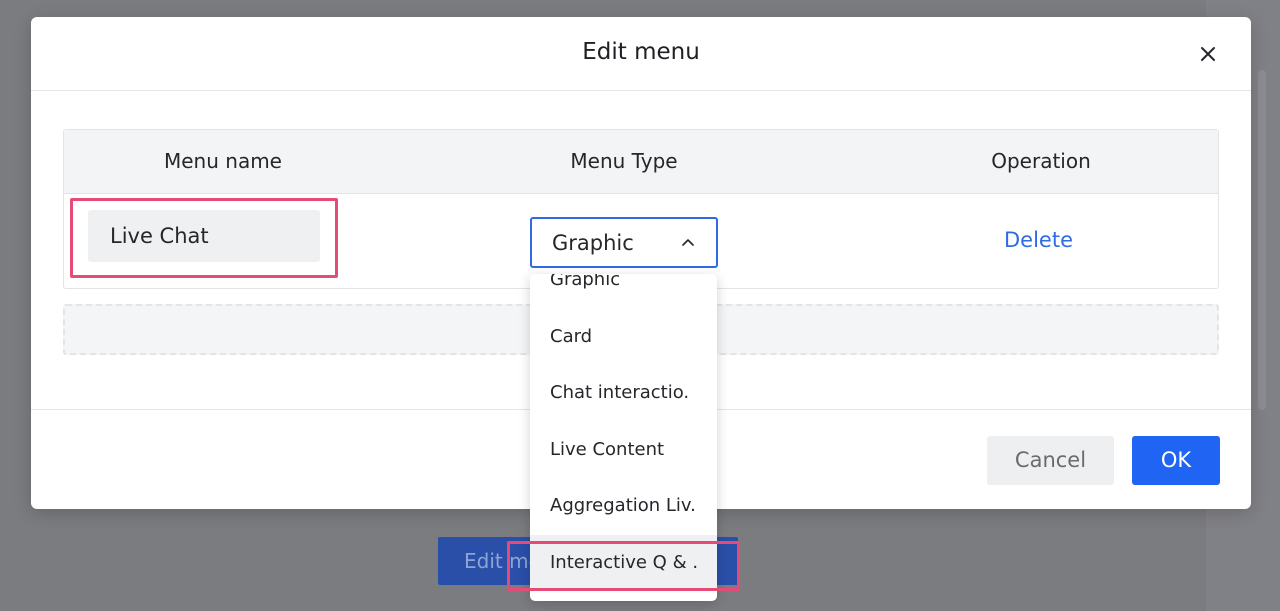 The height and width of the screenshot is (611, 1280). I want to click on menu-type-selected-value: Graphic, so click(593, 243).